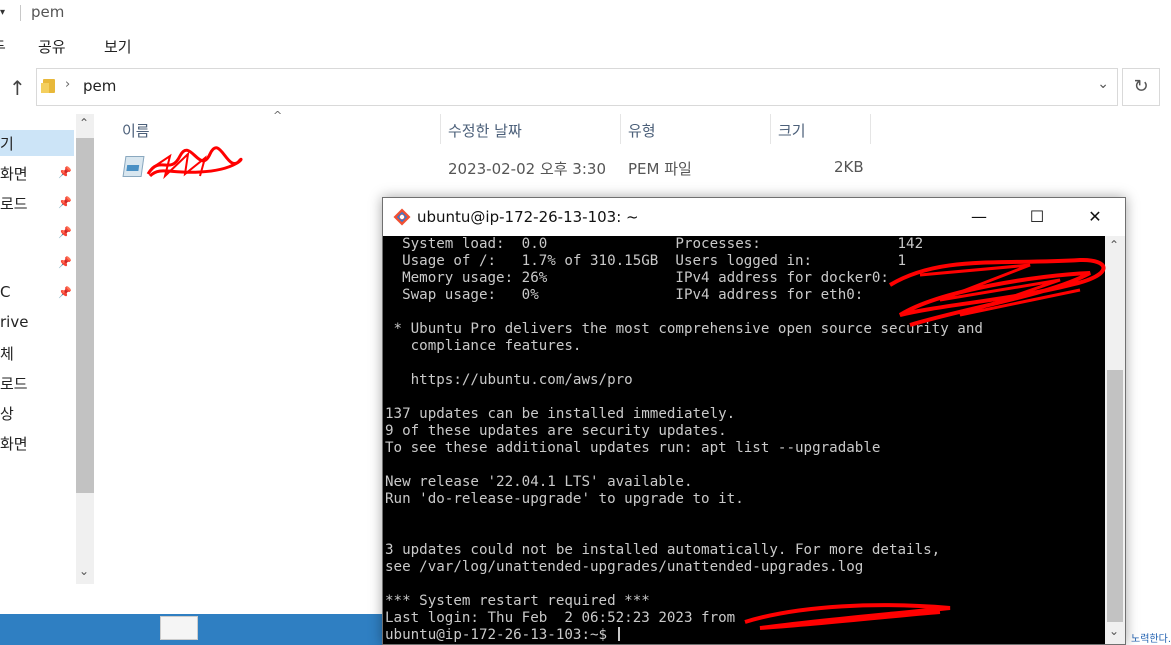  I want to click on breadcrumb-chevron-icon: ›, so click(67, 84).